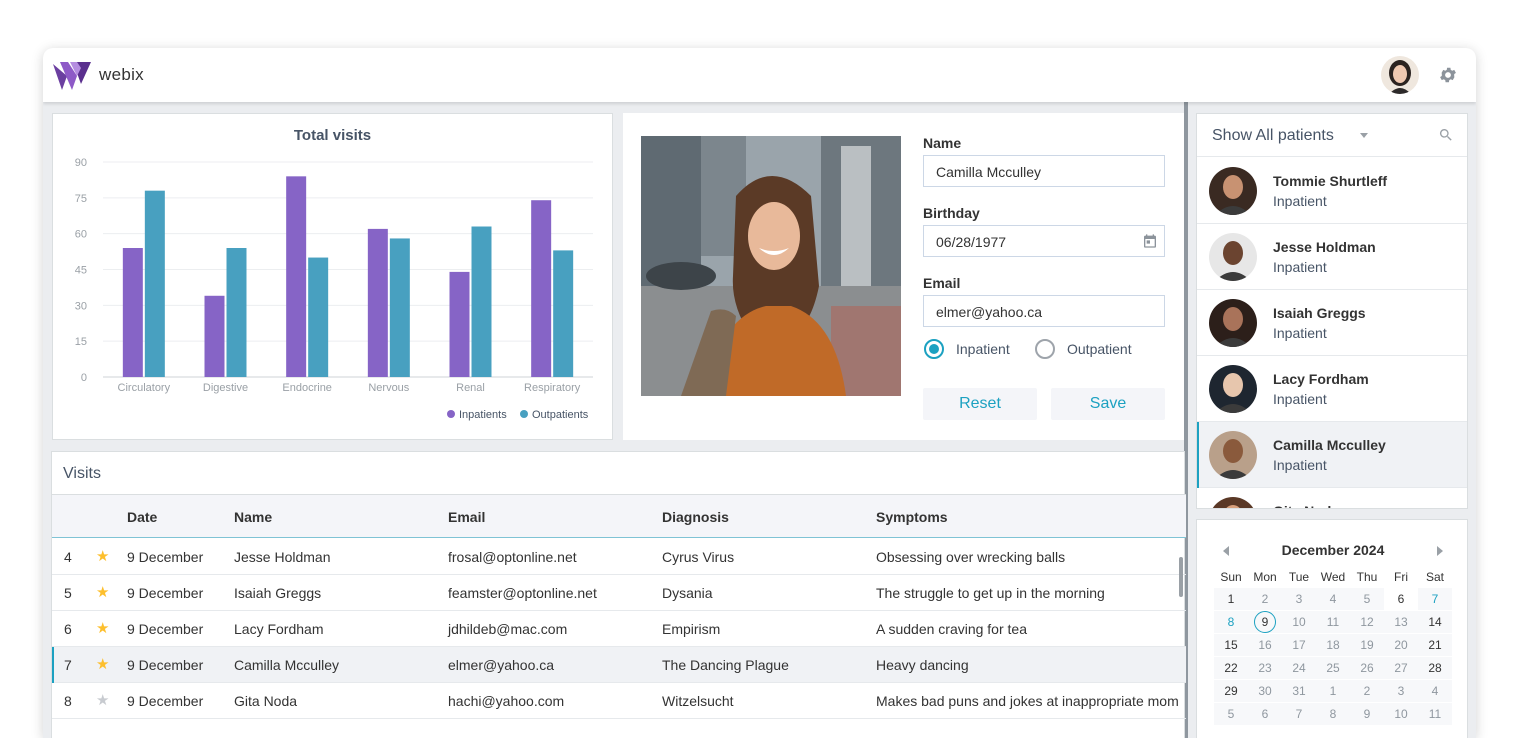  What do you see at coordinates (942, 143) in the screenshot?
I see `name-label: Name` at bounding box center [942, 143].